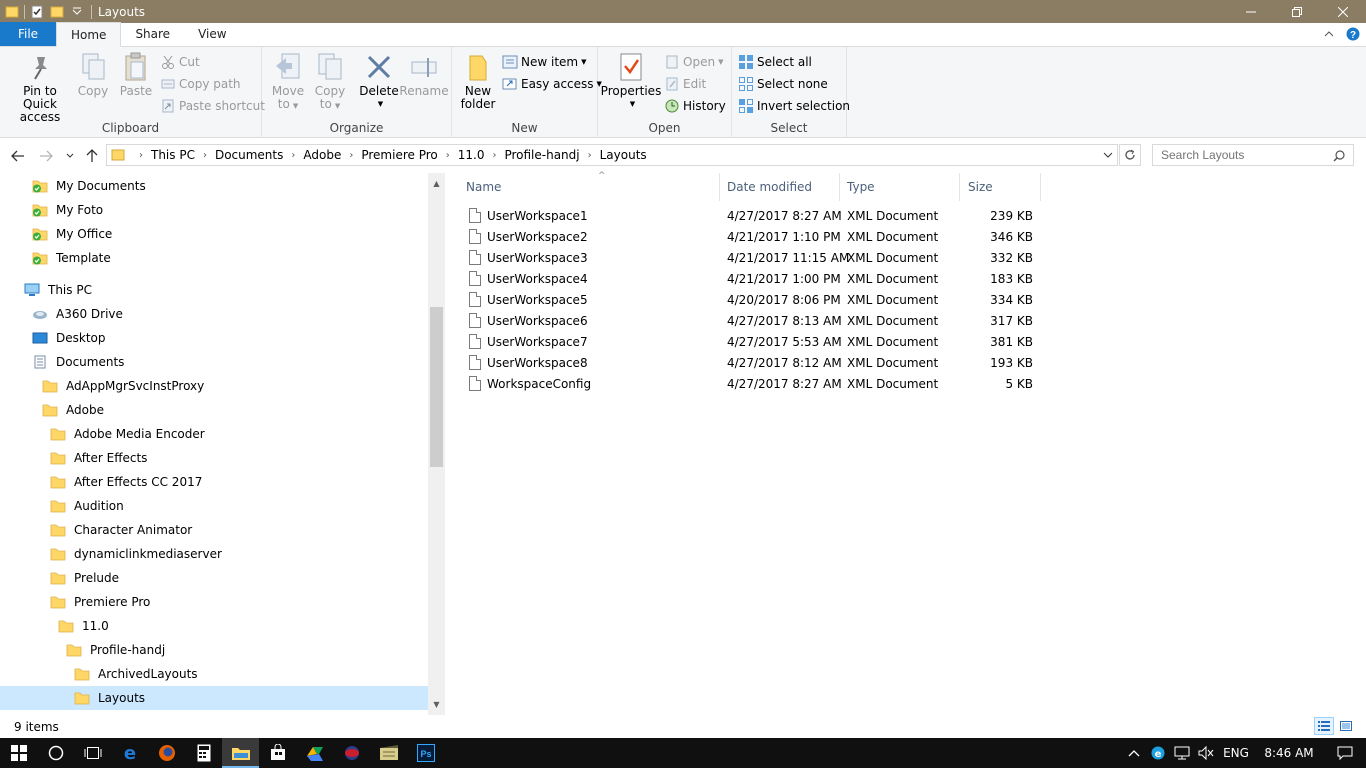  What do you see at coordinates (52, 410) in the screenshot?
I see `tree-item-adobe: Adobe` at bounding box center [52, 410].